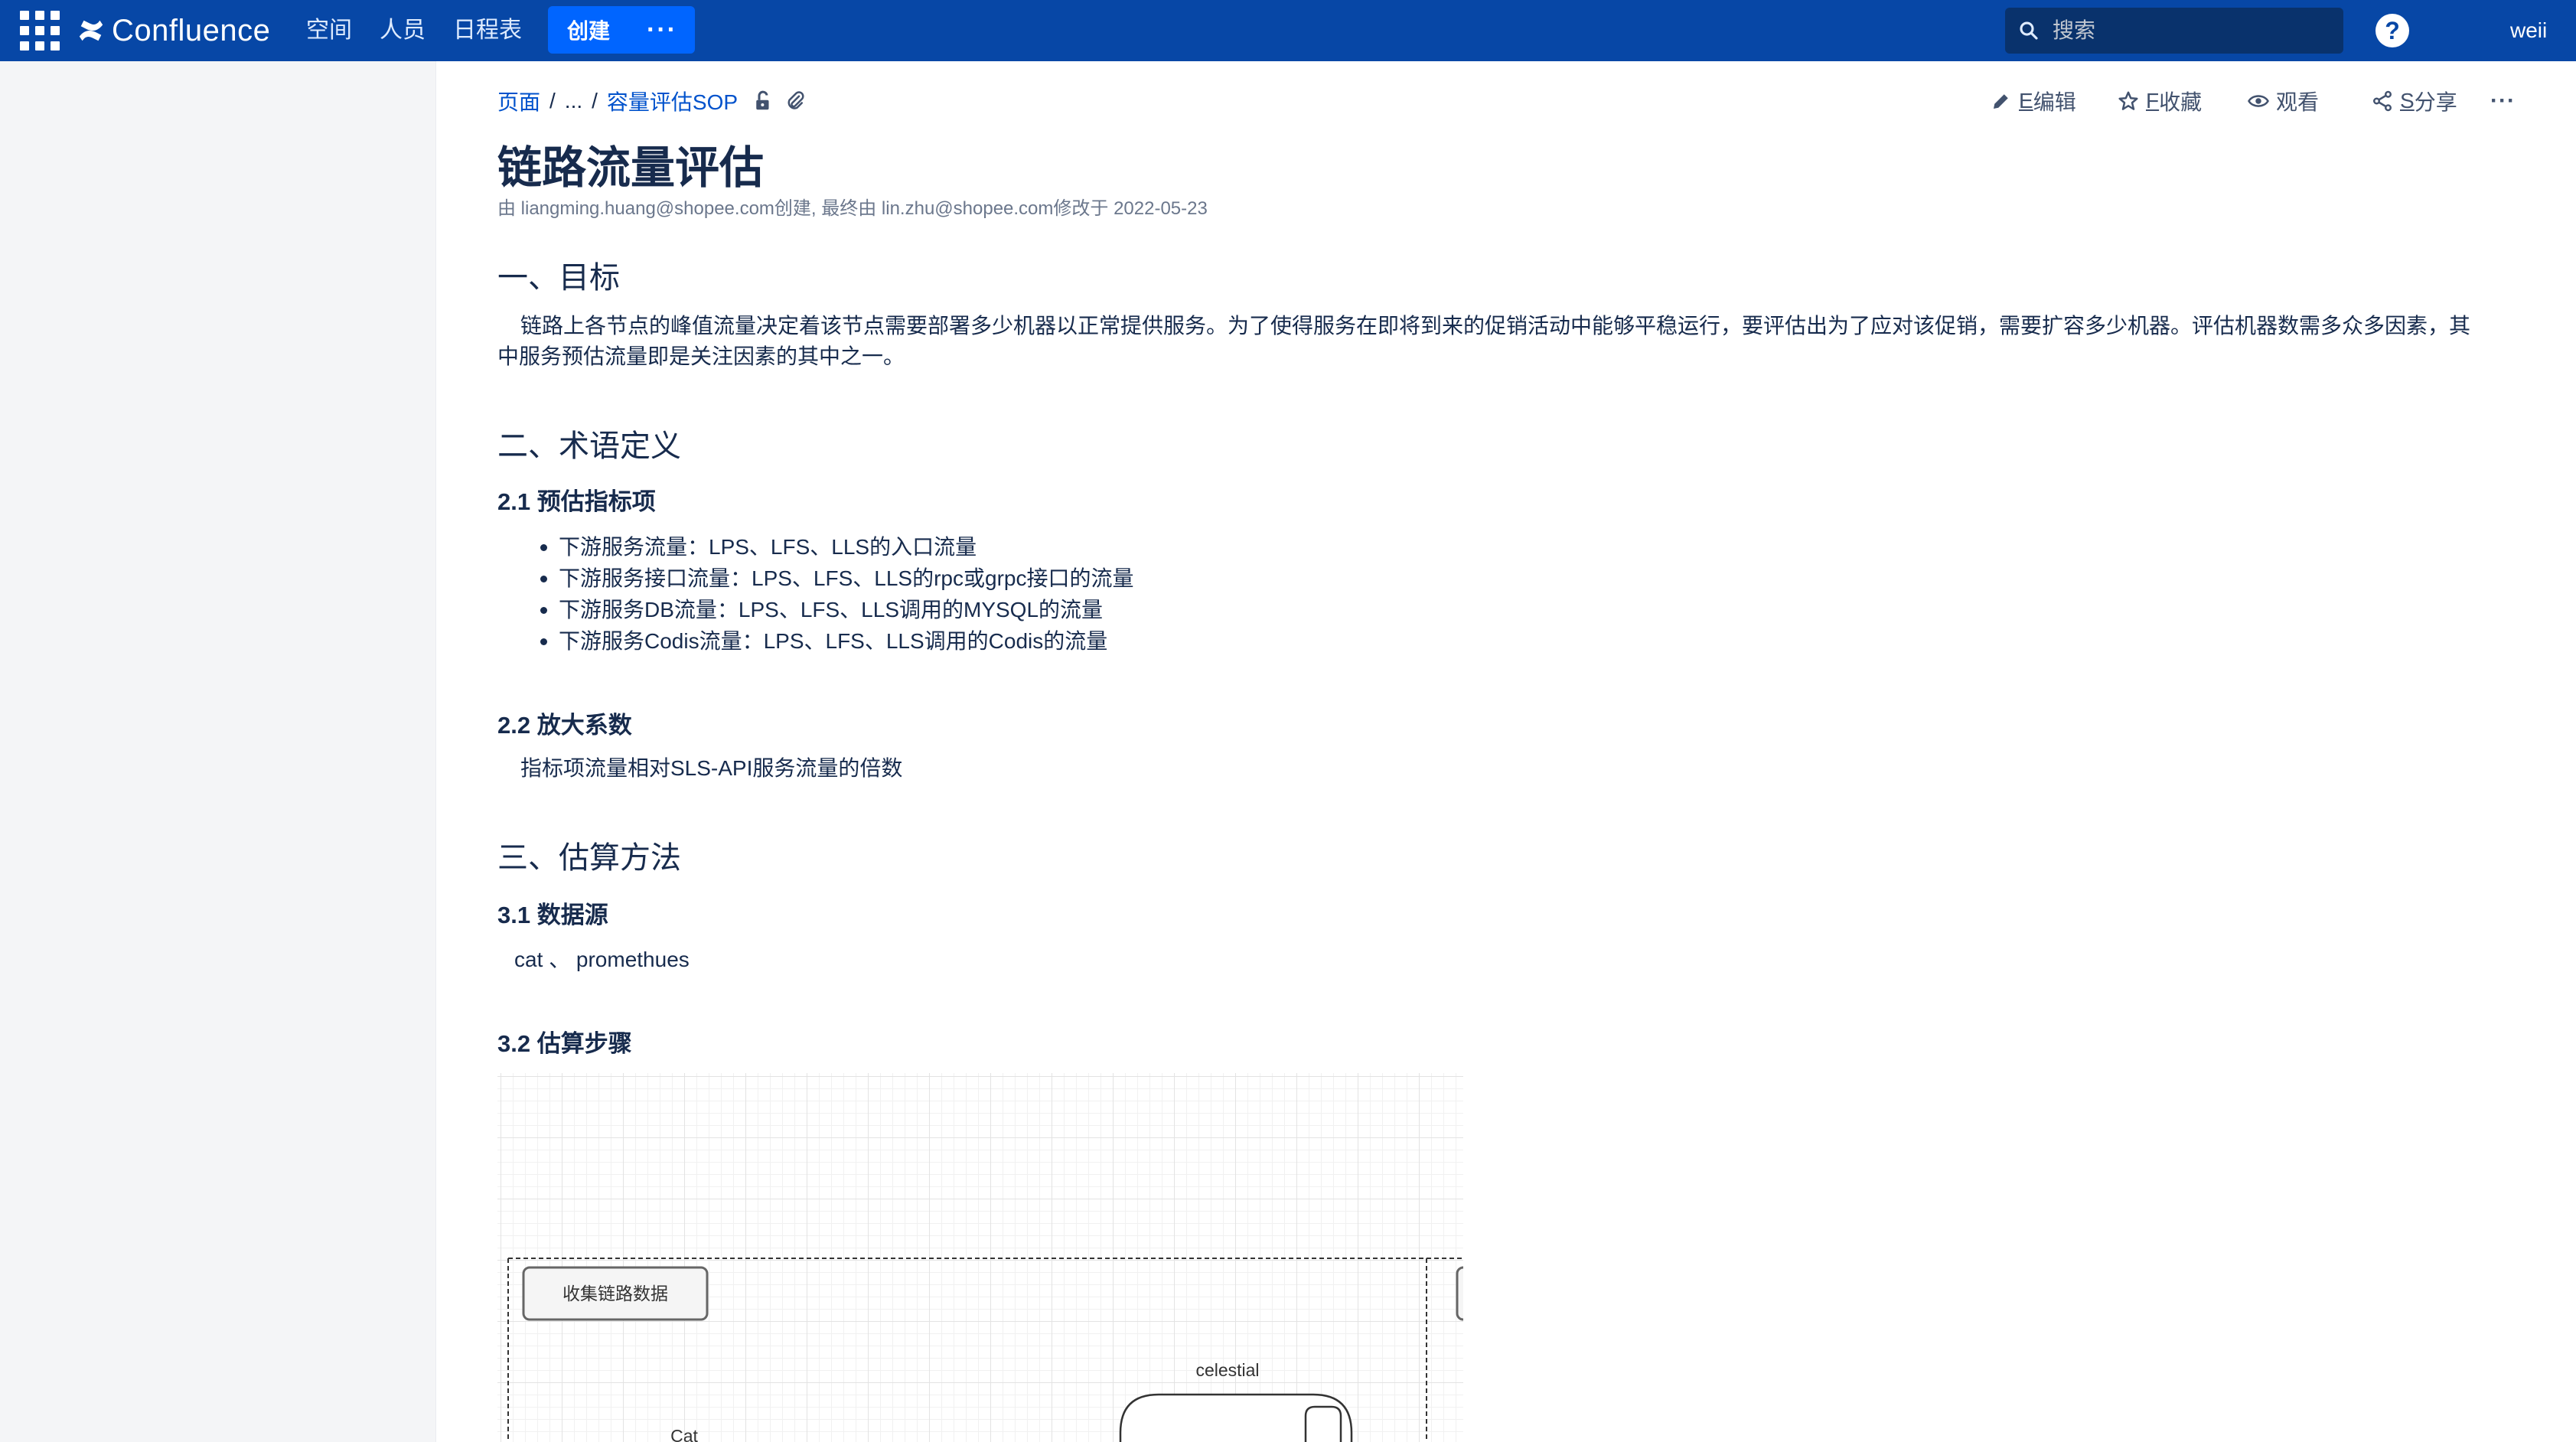 The height and width of the screenshot is (1442, 2576). I want to click on nav-item-calendar: 日程表, so click(487, 31).